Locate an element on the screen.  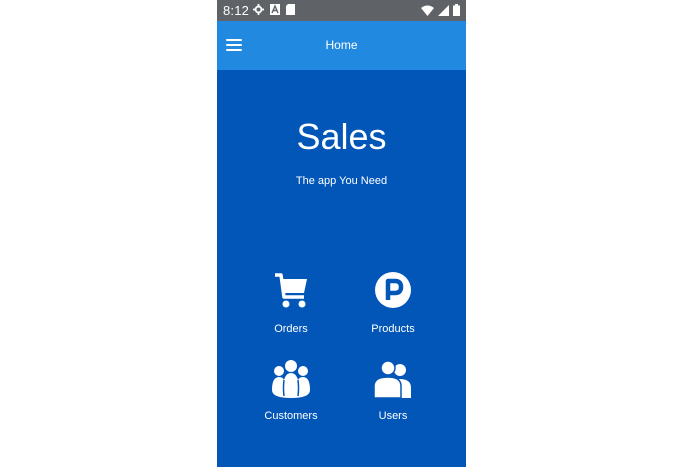
signal-icon is located at coordinates (443, 10).